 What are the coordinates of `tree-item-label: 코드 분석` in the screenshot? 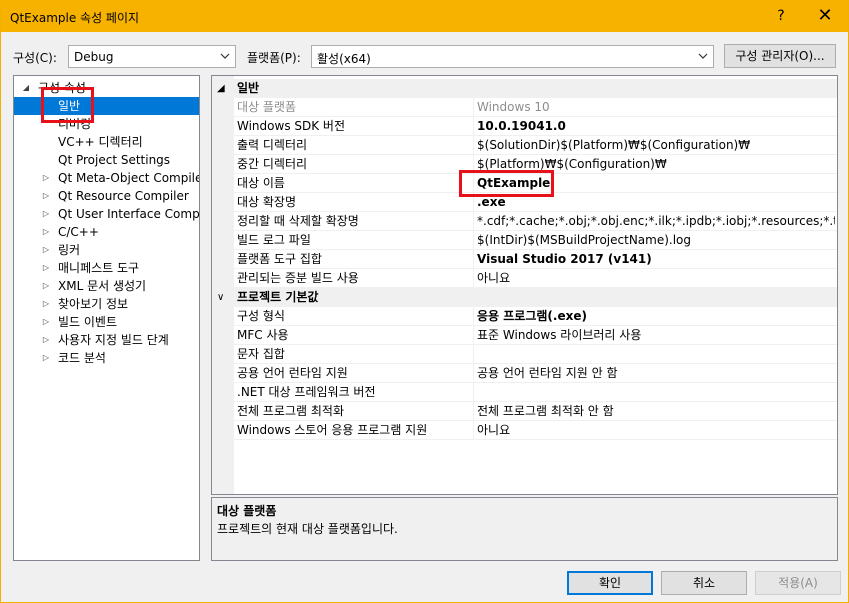 It's located at (82, 358).